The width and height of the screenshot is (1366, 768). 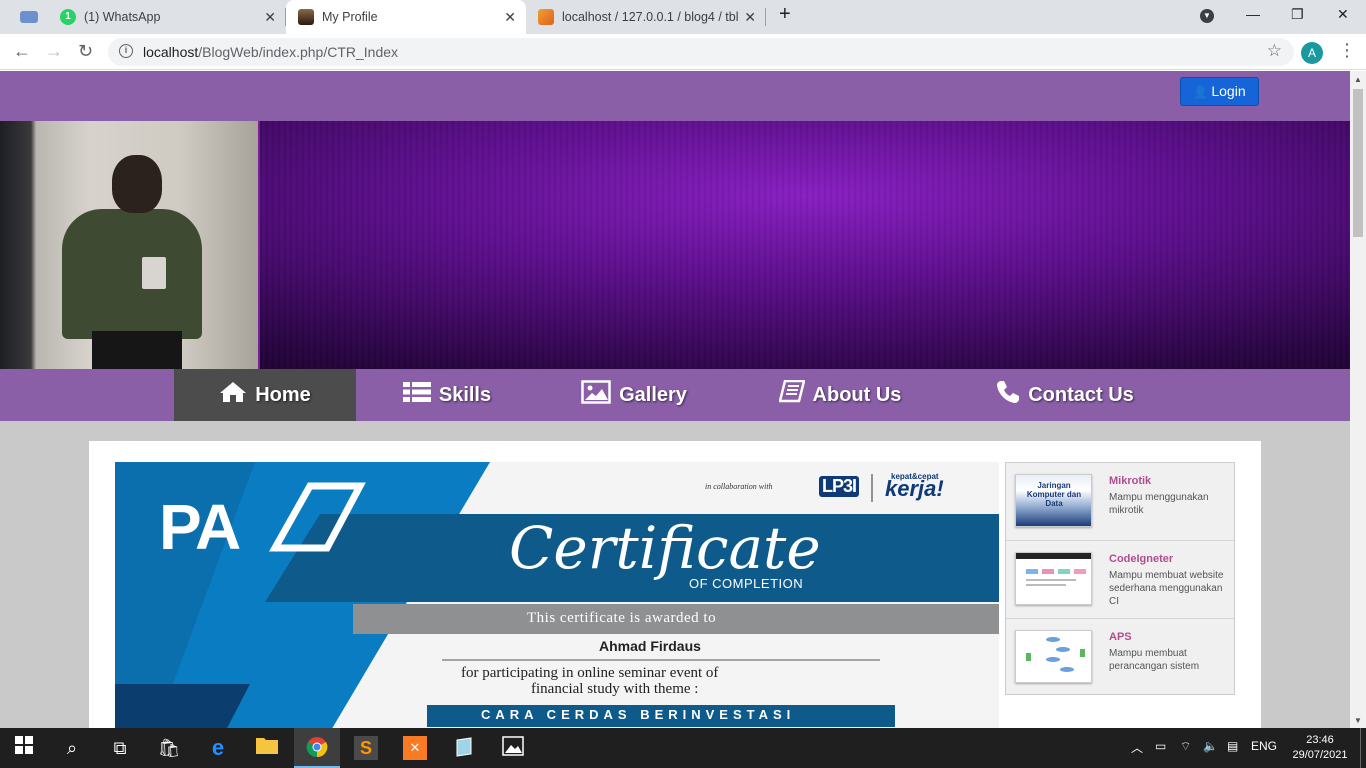 What do you see at coordinates (1320, 740) in the screenshot?
I see `clock-time: 23:46` at bounding box center [1320, 740].